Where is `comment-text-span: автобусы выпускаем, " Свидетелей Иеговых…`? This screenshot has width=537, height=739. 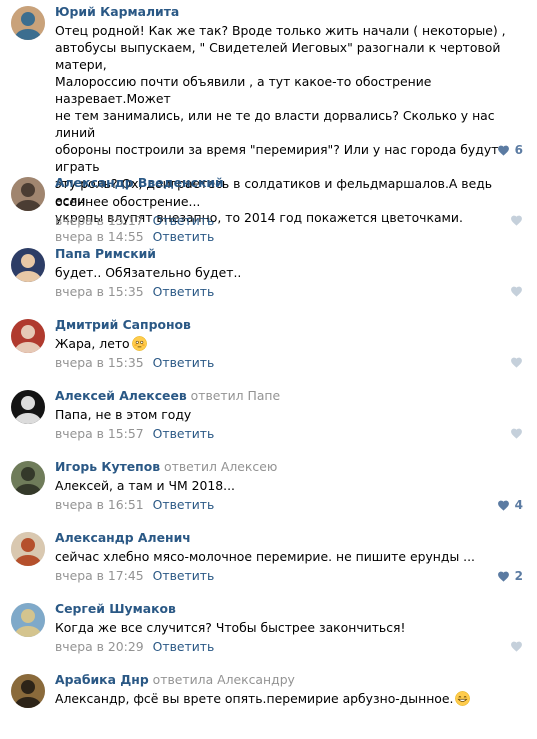
comment-text-span: автобусы выпускаем, " Свидетелей Иеговых… is located at coordinates (278, 56).